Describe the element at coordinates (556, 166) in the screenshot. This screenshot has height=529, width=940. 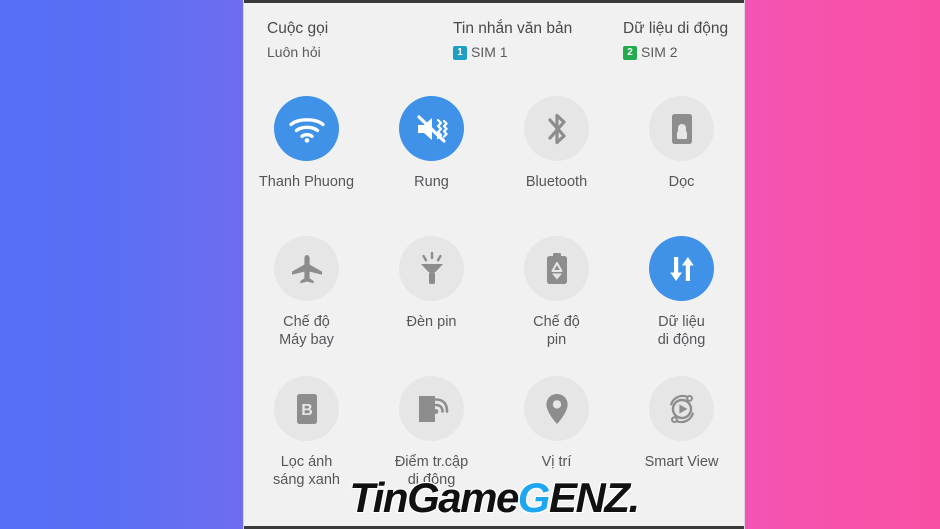
I see `tile-bluetooth: Bluetooth` at that location.